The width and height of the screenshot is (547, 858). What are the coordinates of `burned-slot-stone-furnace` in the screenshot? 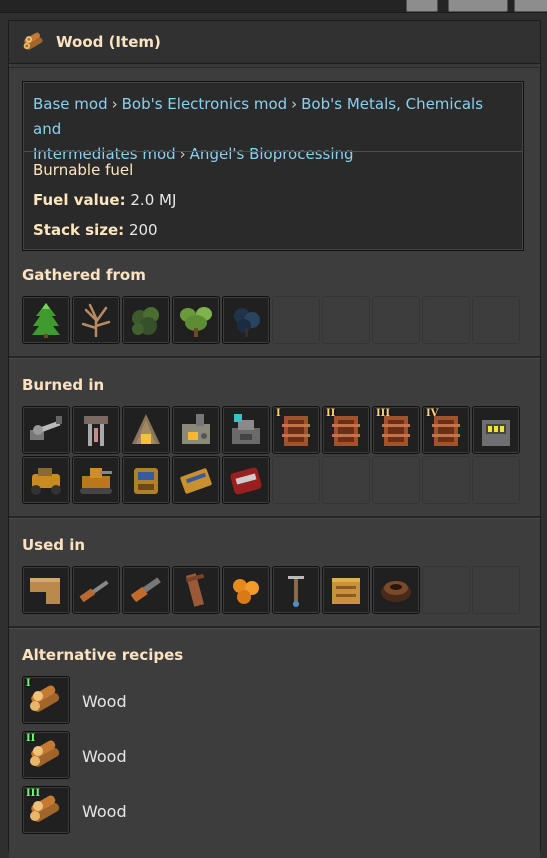 It's located at (146, 430).